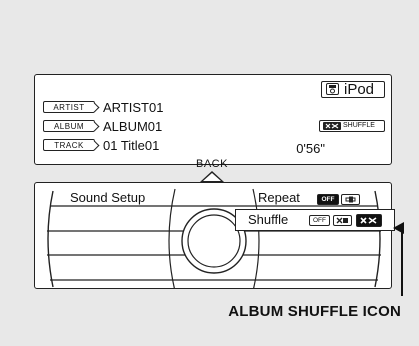 This screenshot has width=419, height=346. Describe the element at coordinates (359, 125) in the screenshot. I see `shuffle-badge-label: SHUFFLE` at that location.